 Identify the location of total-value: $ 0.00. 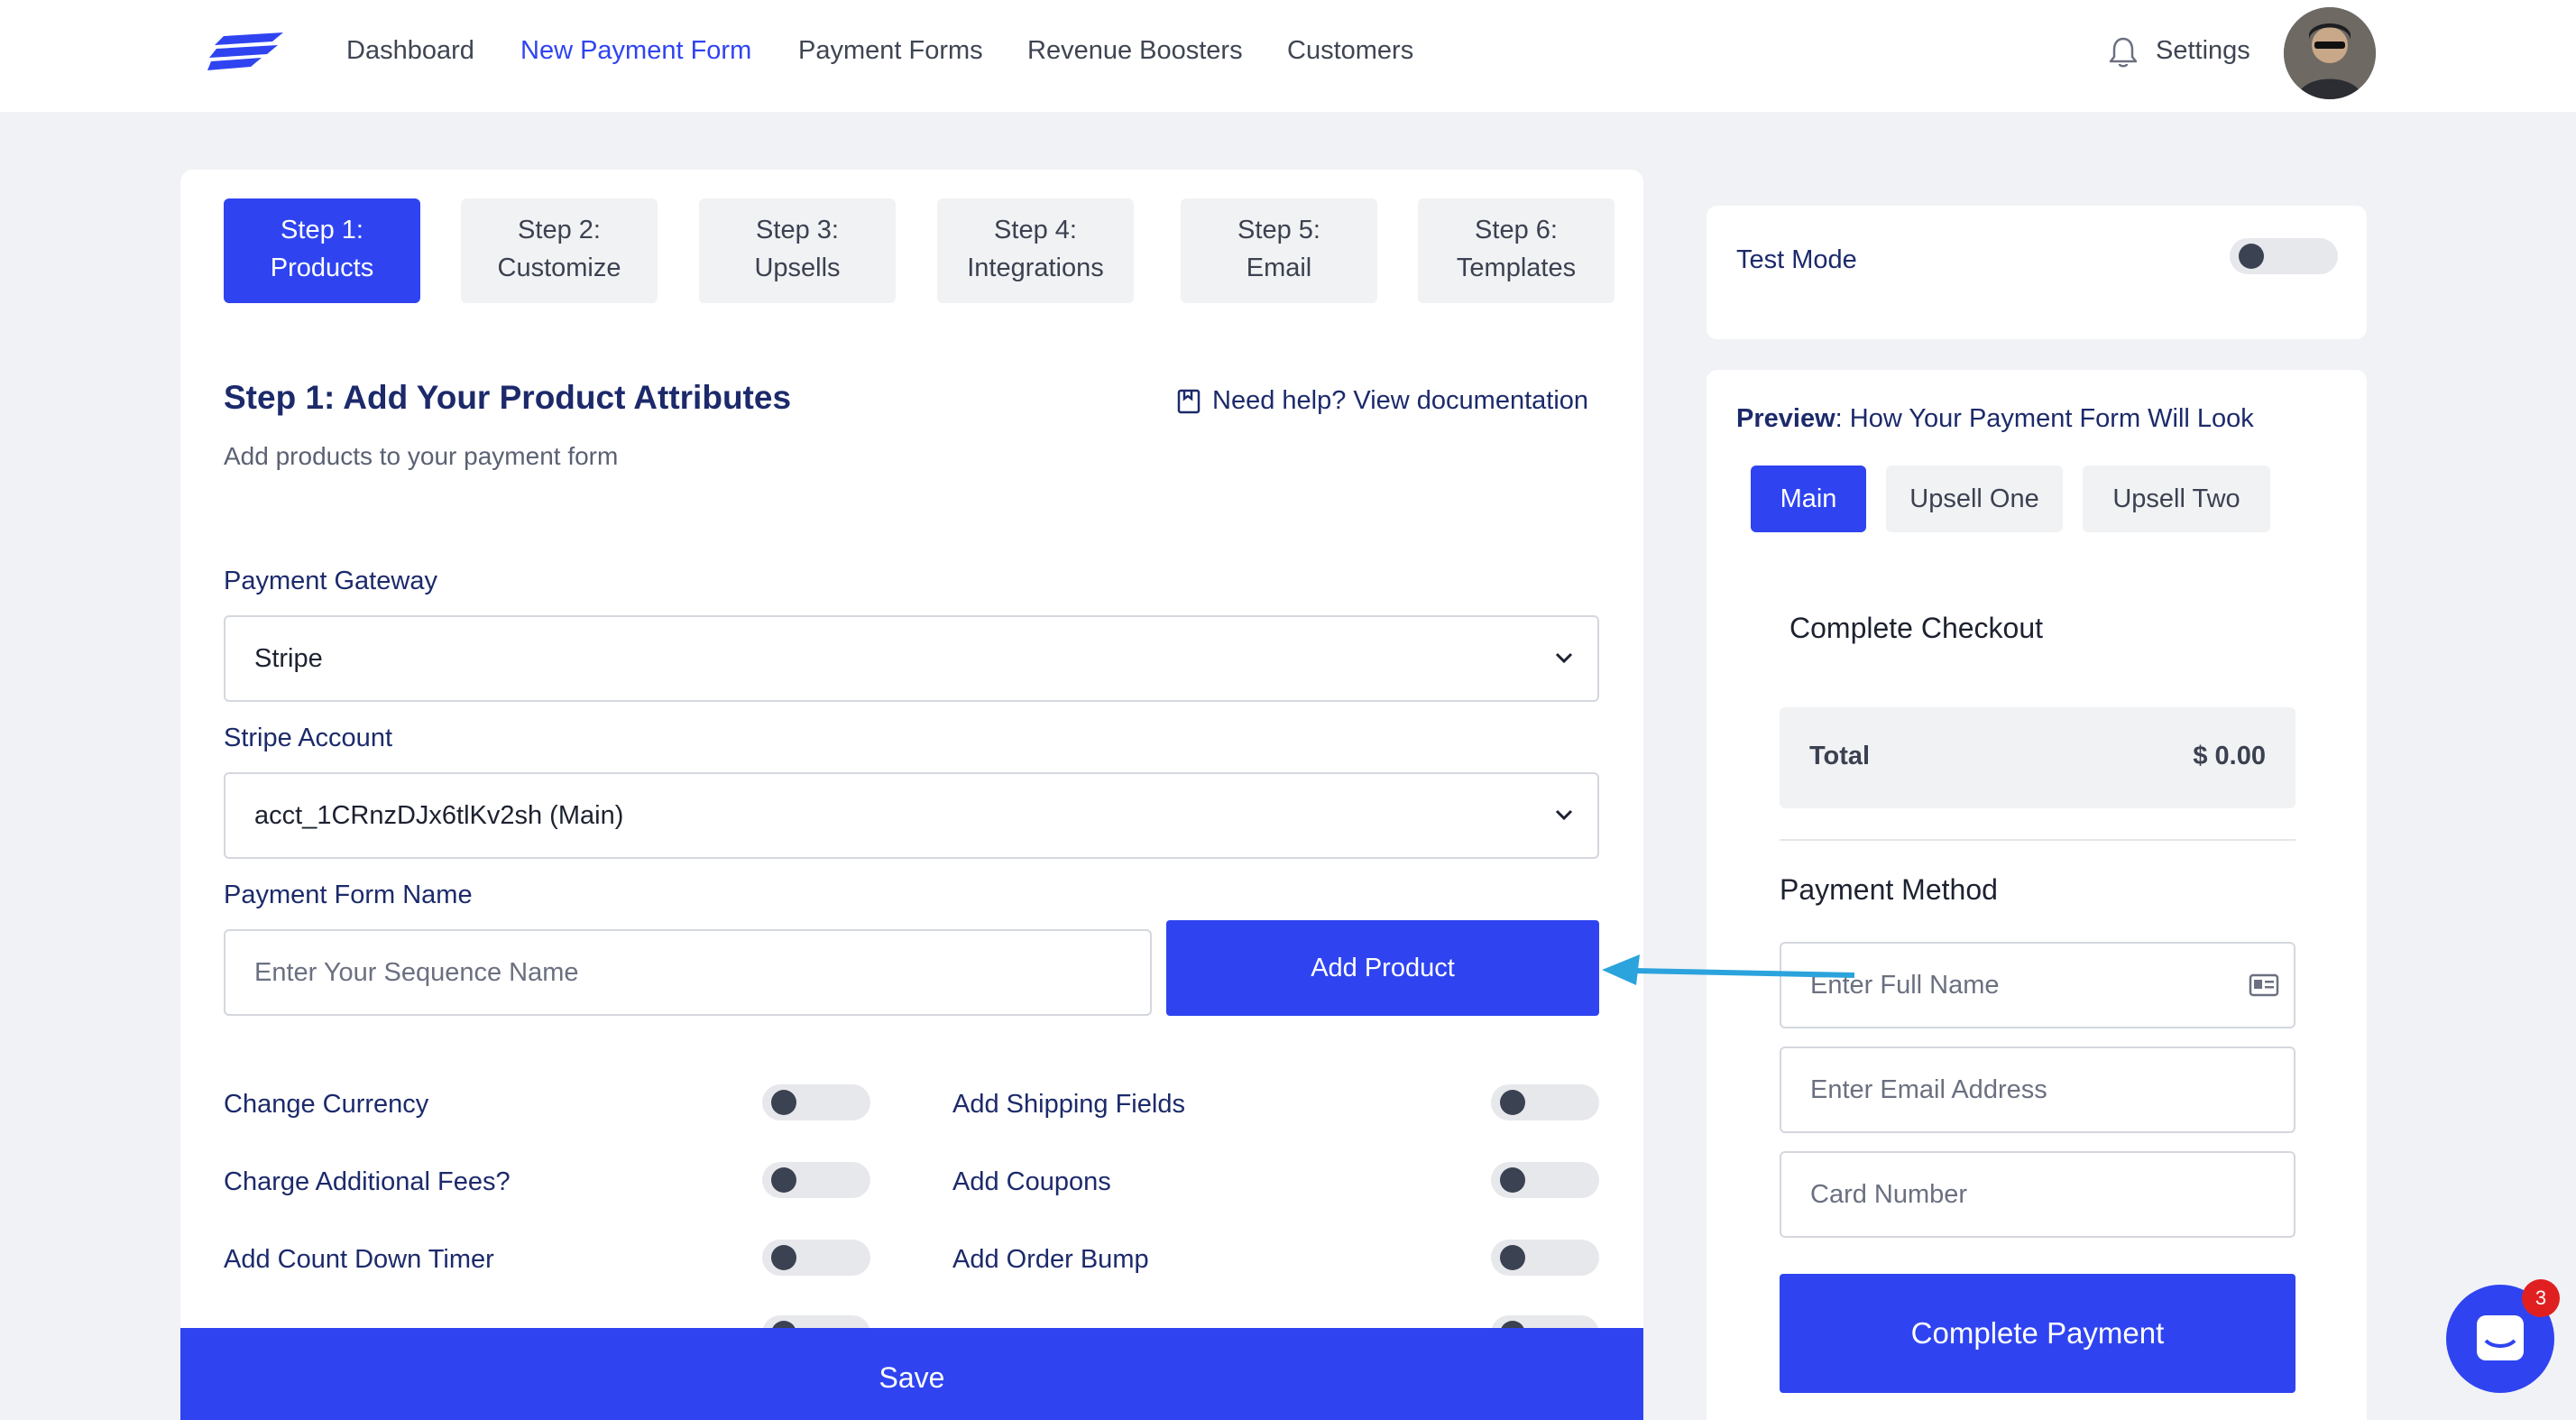
(2229, 756).